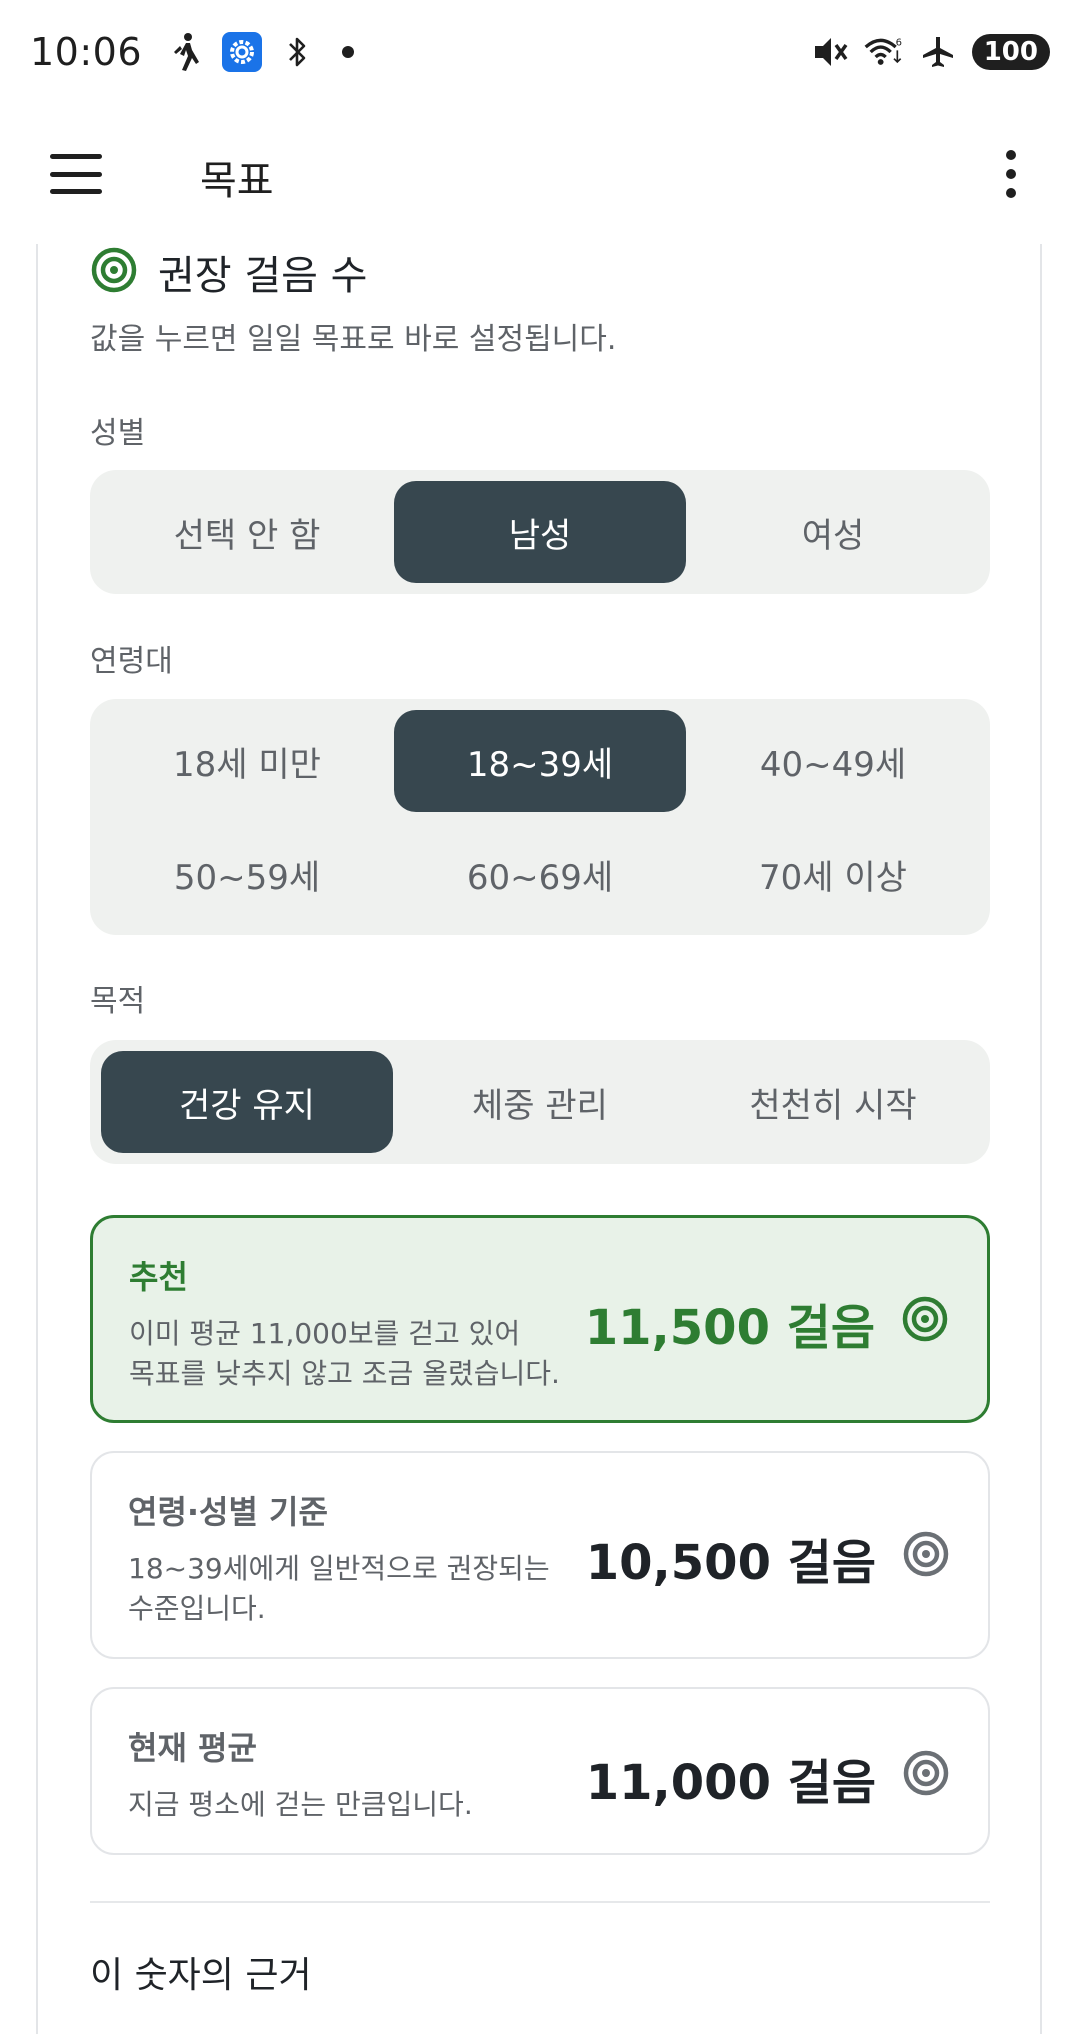 This screenshot has width=1080, height=2034. I want to click on status-bar: 10:06 6 100, so click(540, 52).